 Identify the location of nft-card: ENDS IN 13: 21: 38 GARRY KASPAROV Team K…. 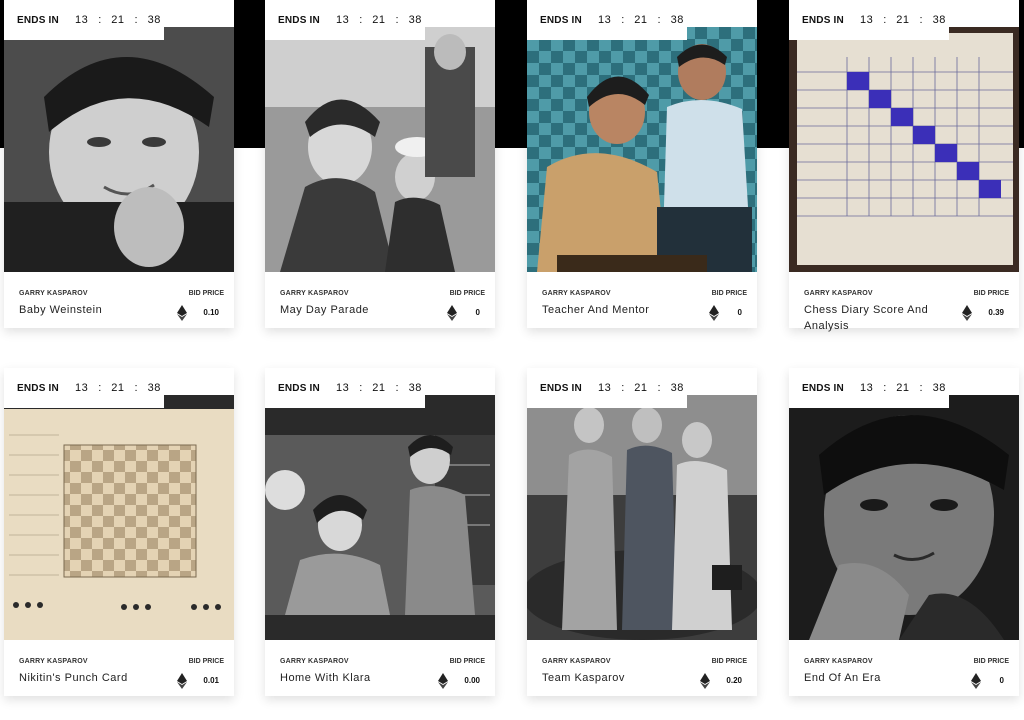
(642, 532).